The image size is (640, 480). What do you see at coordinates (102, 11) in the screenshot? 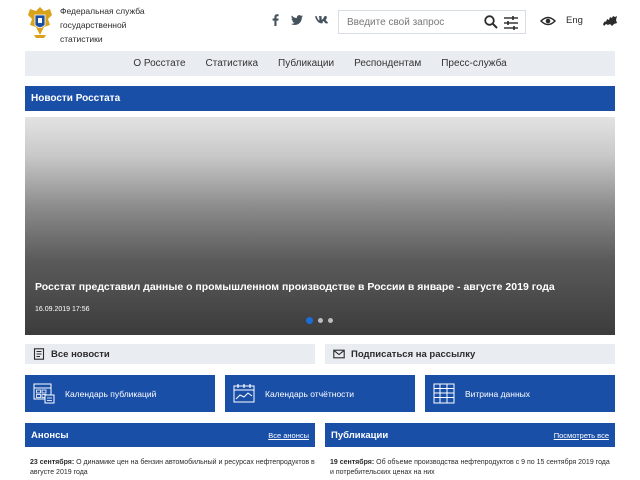
I see `org-name-line: Федеральная служба` at bounding box center [102, 11].